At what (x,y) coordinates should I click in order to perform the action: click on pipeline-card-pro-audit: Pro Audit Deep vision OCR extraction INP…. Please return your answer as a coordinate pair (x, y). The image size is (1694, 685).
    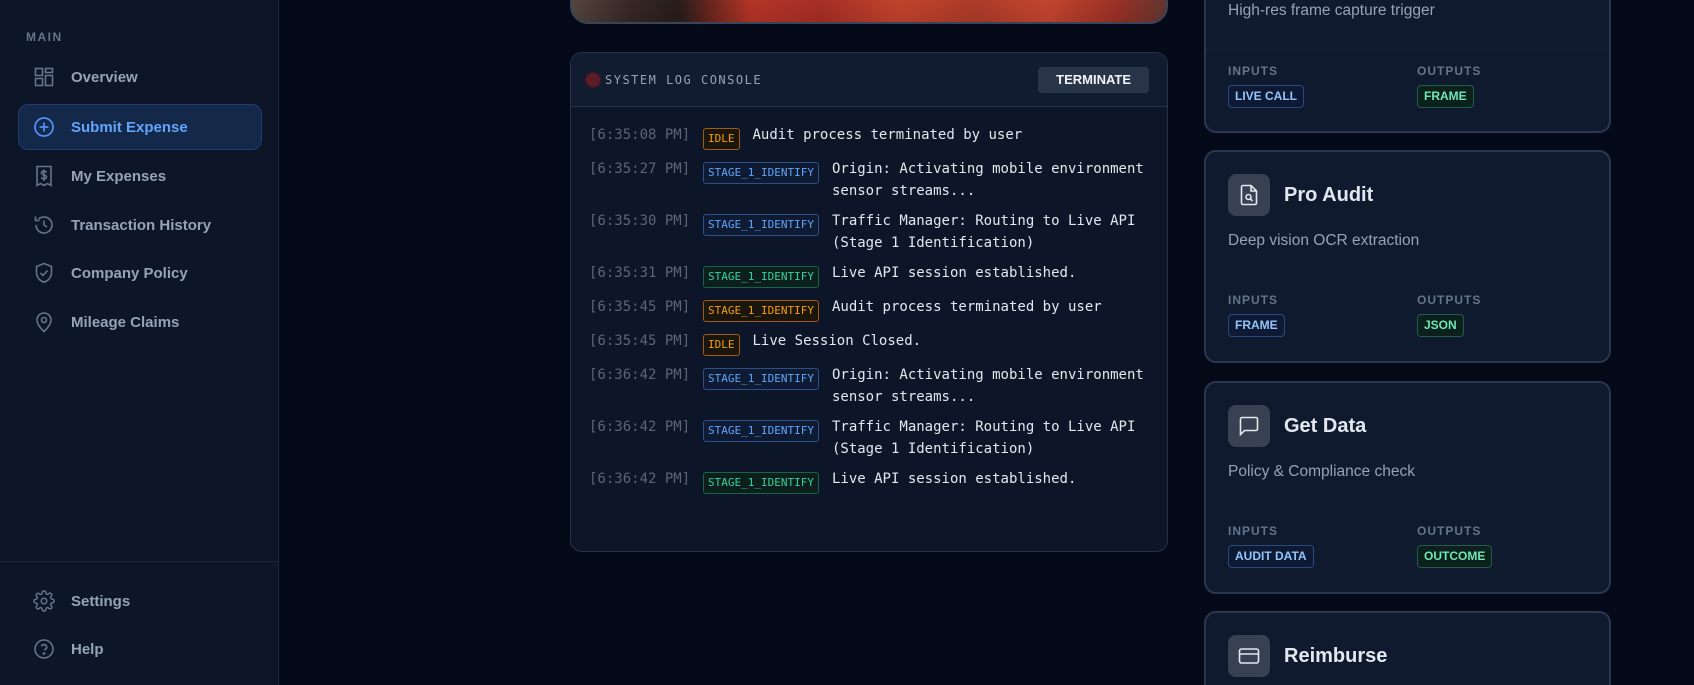
    Looking at the image, I should click on (1407, 256).